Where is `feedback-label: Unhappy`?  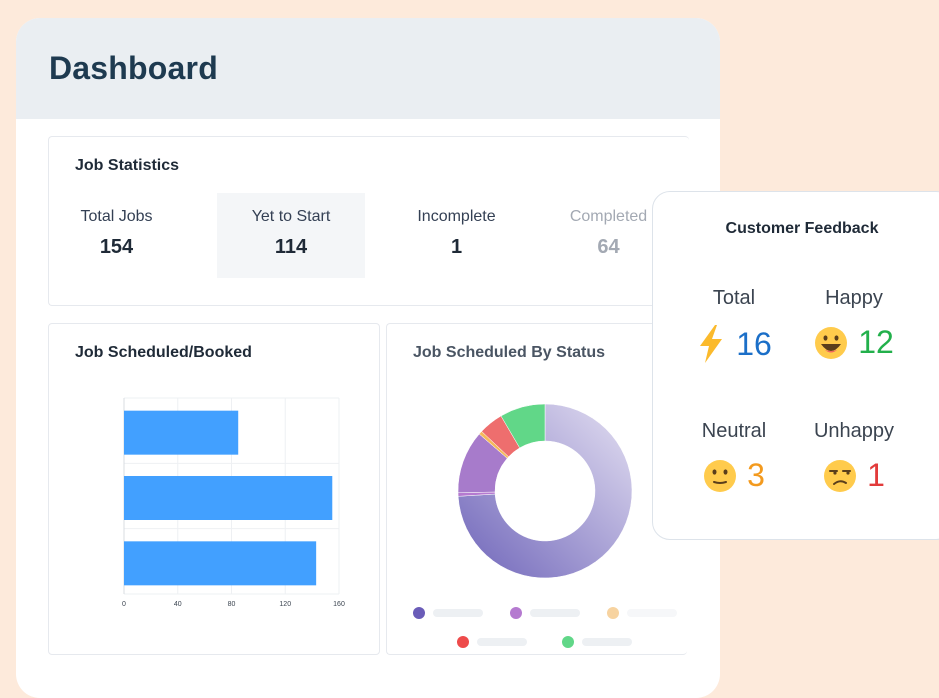 feedback-label: Unhappy is located at coordinates (854, 431).